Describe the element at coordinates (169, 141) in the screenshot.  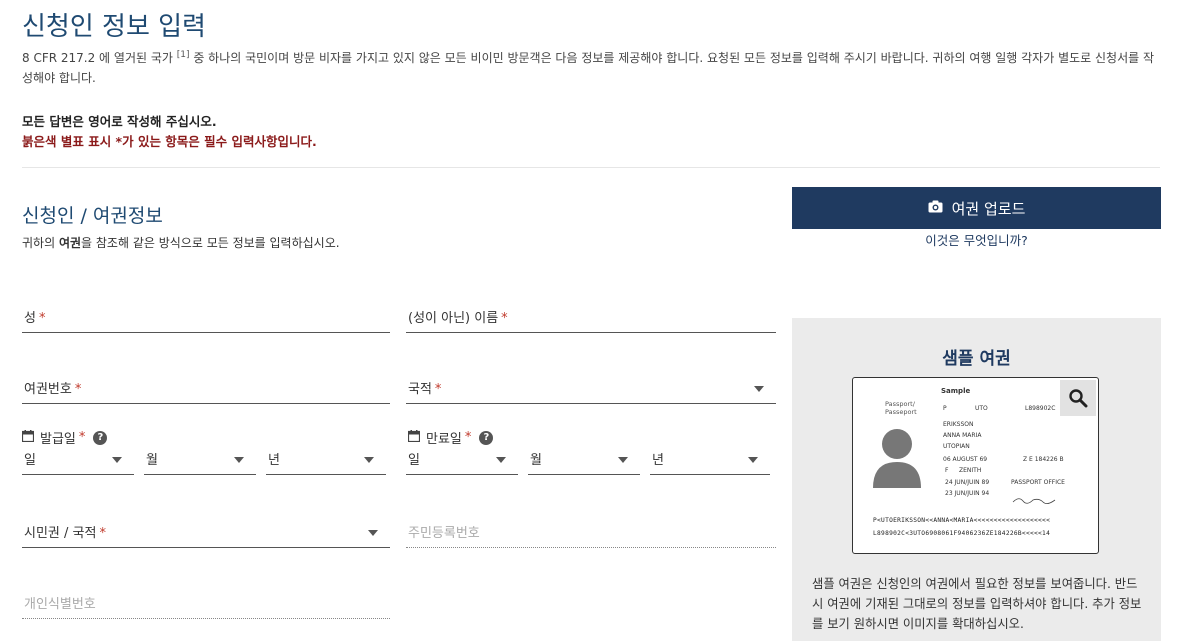
I see `required-note: 붉은색 별표 표시 *가 있는 항목은 필수 입력사항입니다.` at that location.